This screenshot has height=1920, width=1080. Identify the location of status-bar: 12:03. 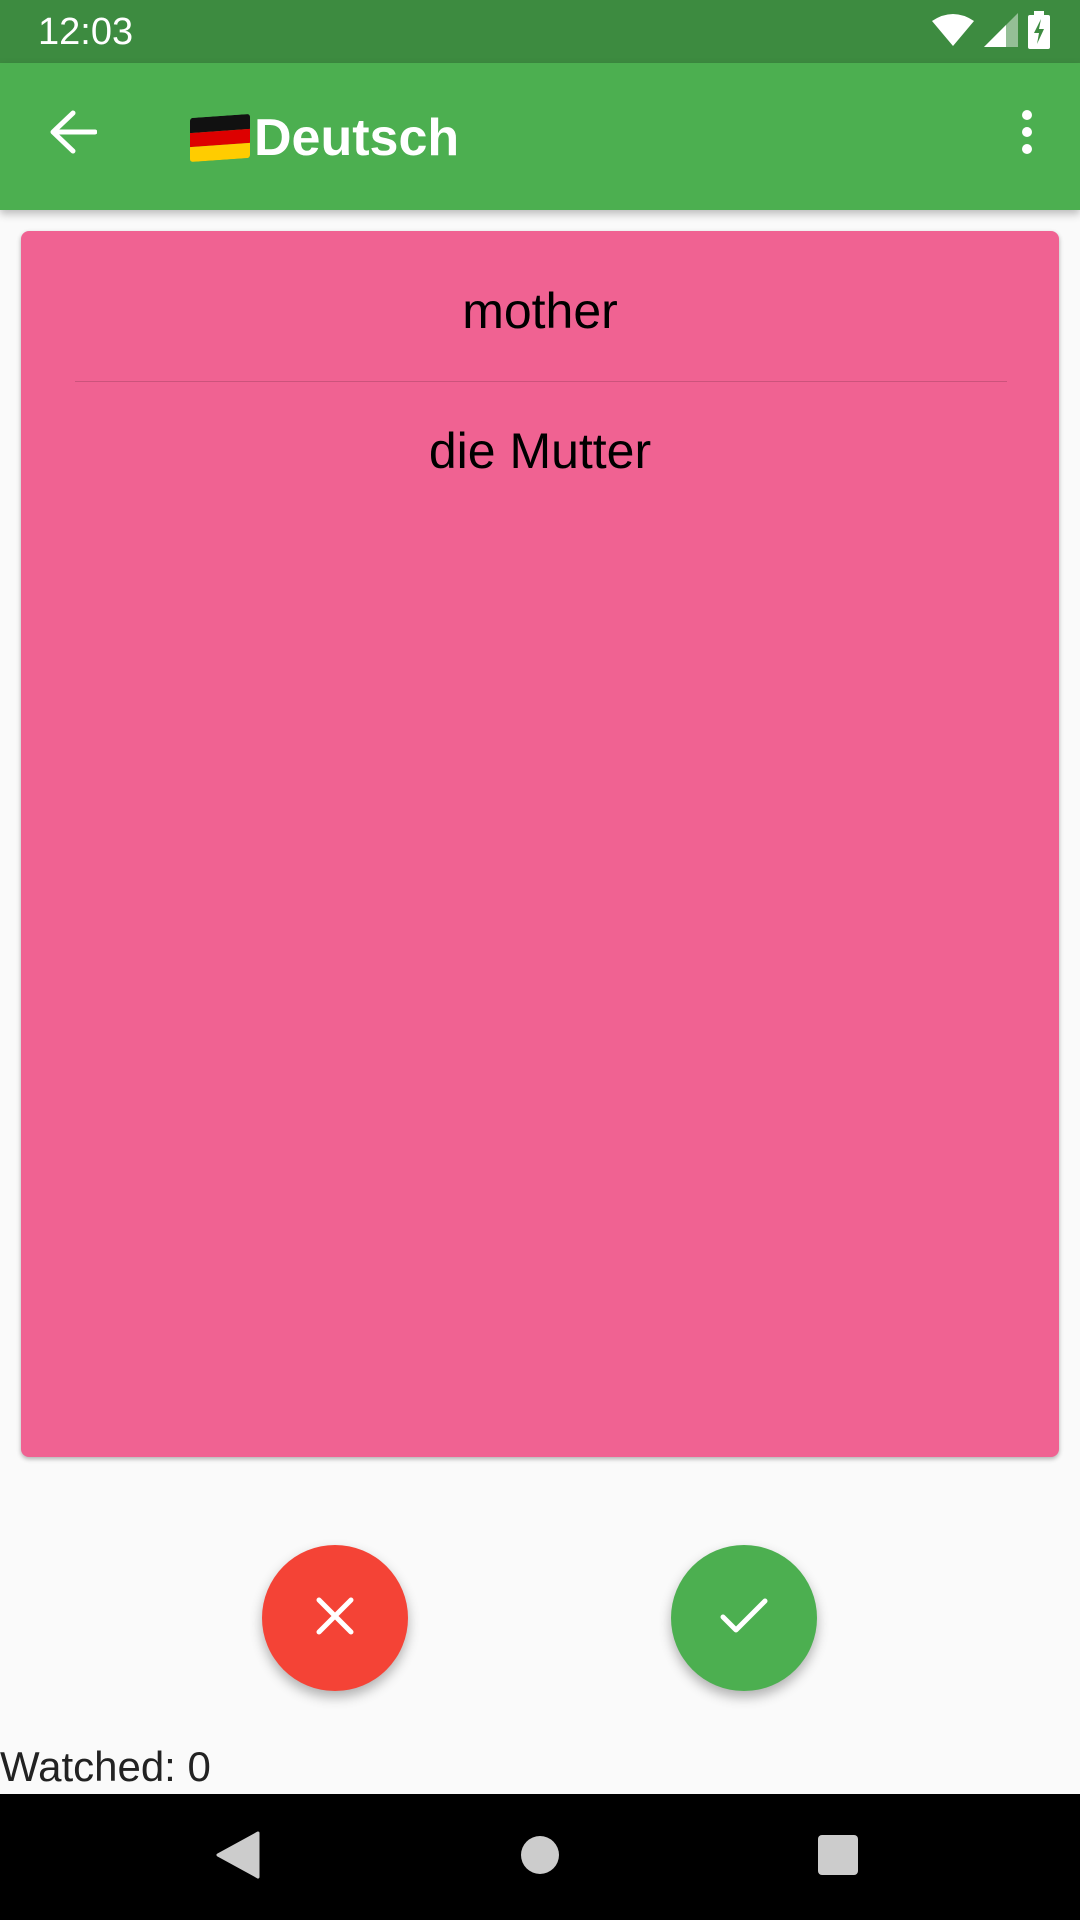
(540, 31).